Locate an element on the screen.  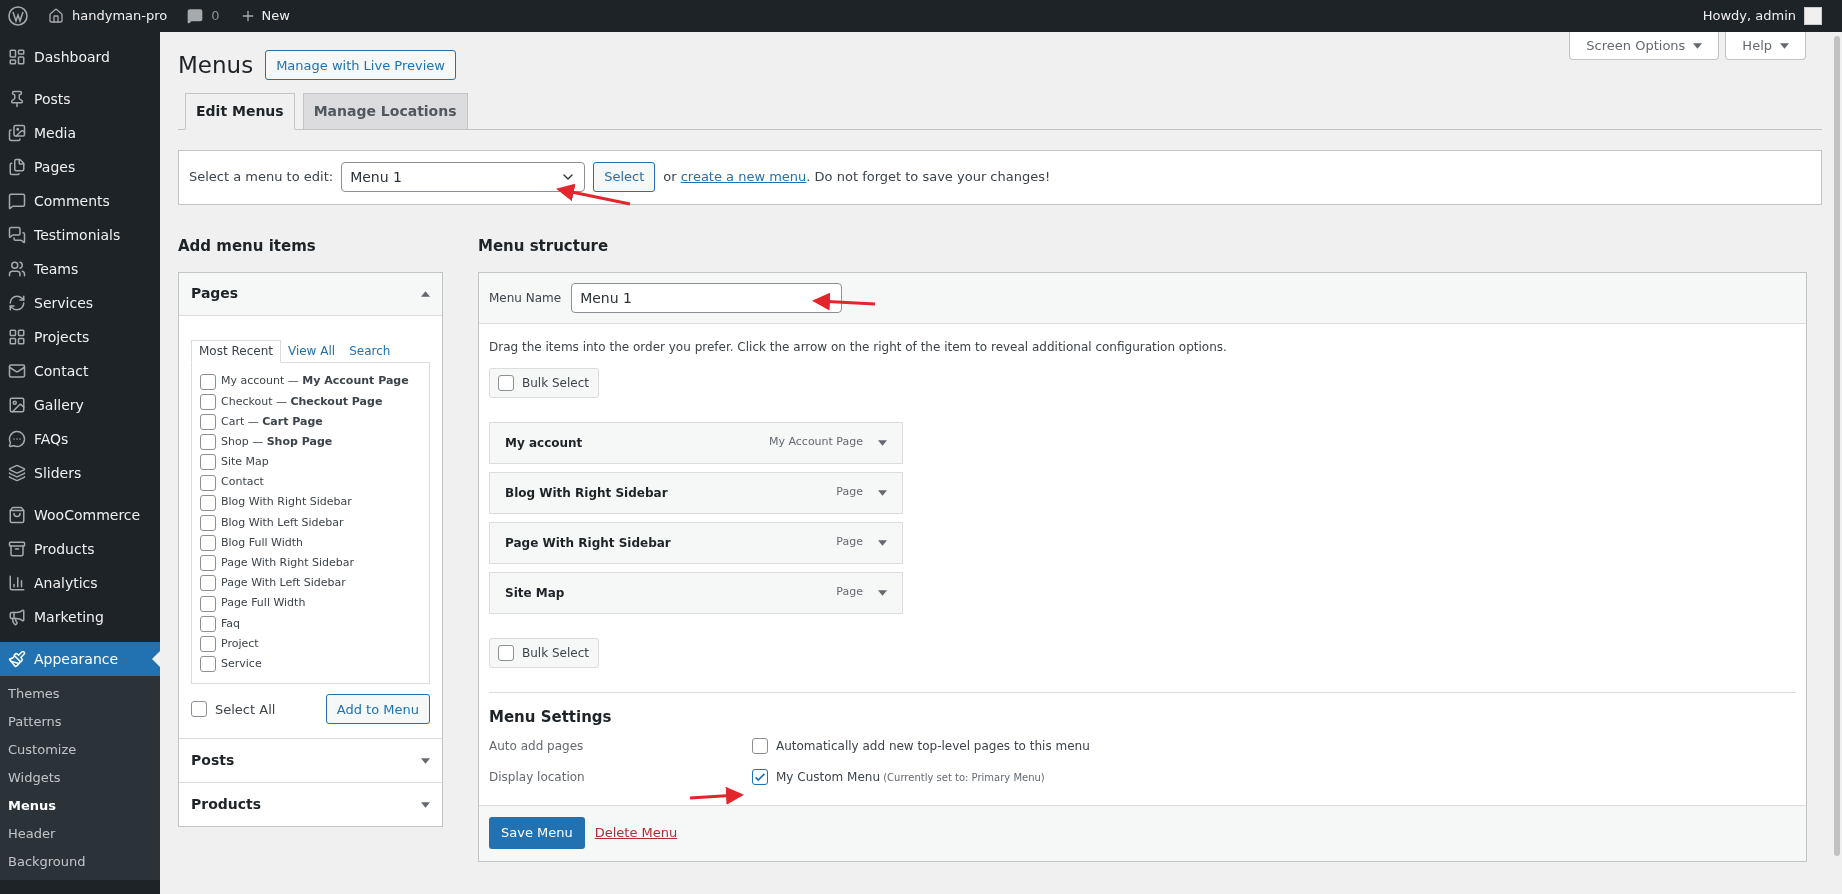
sidebar-item: Marketing is located at coordinates (80, 617).